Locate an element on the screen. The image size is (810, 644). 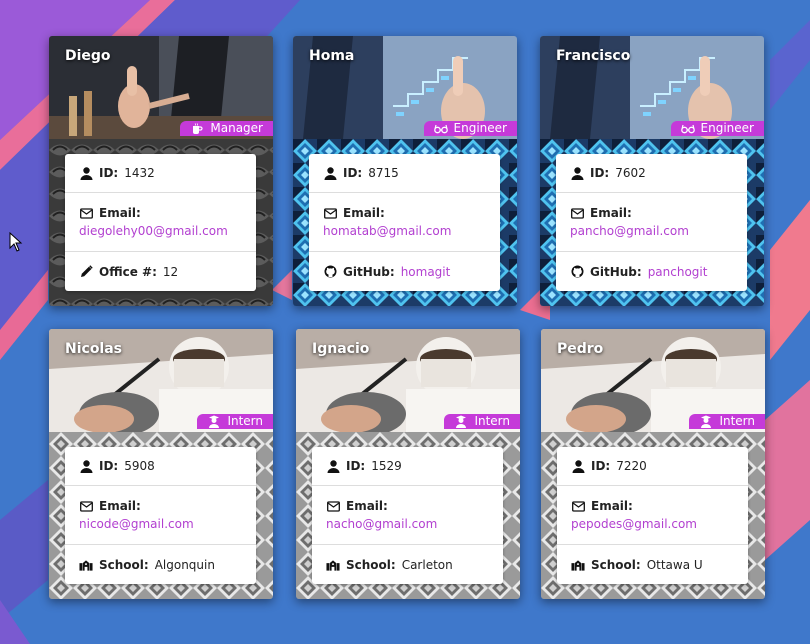
email-row: Email: homatab@gmail.com is located at coordinates (404, 222).